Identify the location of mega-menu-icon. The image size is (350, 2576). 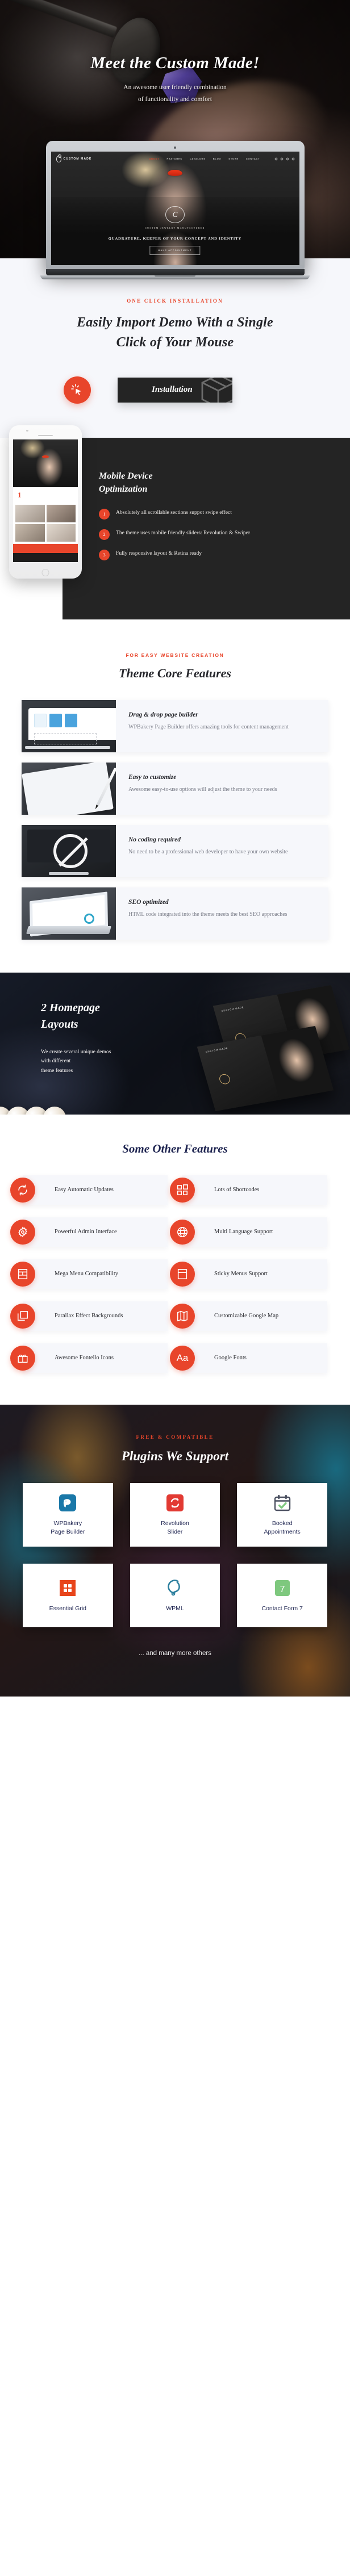
(23, 1274).